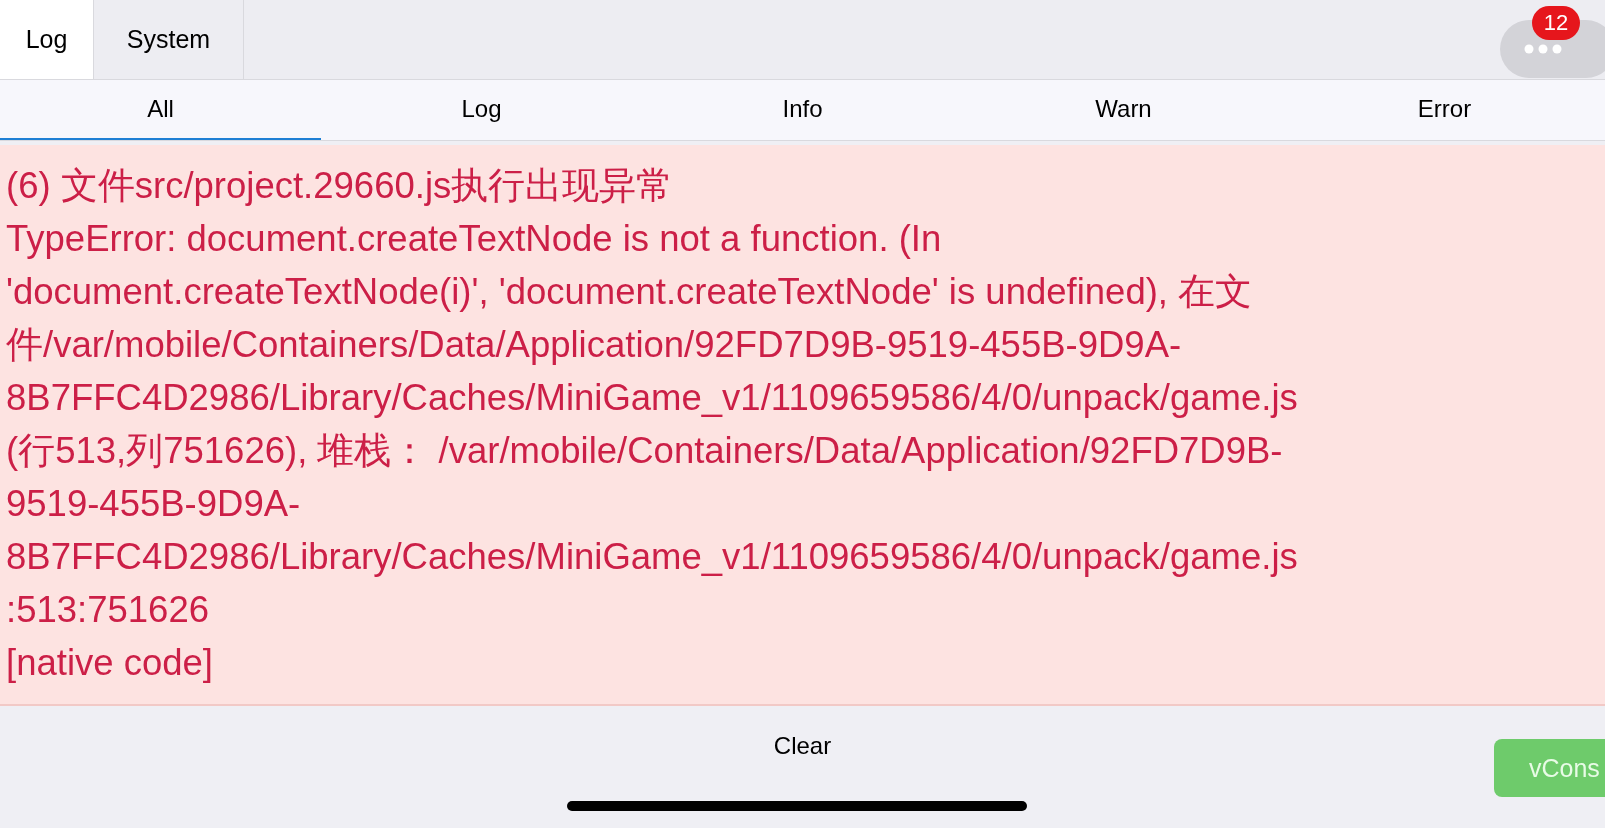 The image size is (1605, 828). Describe the element at coordinates (1123, 110) in the screenshot. I see `filter-tab: Warn` at that location.